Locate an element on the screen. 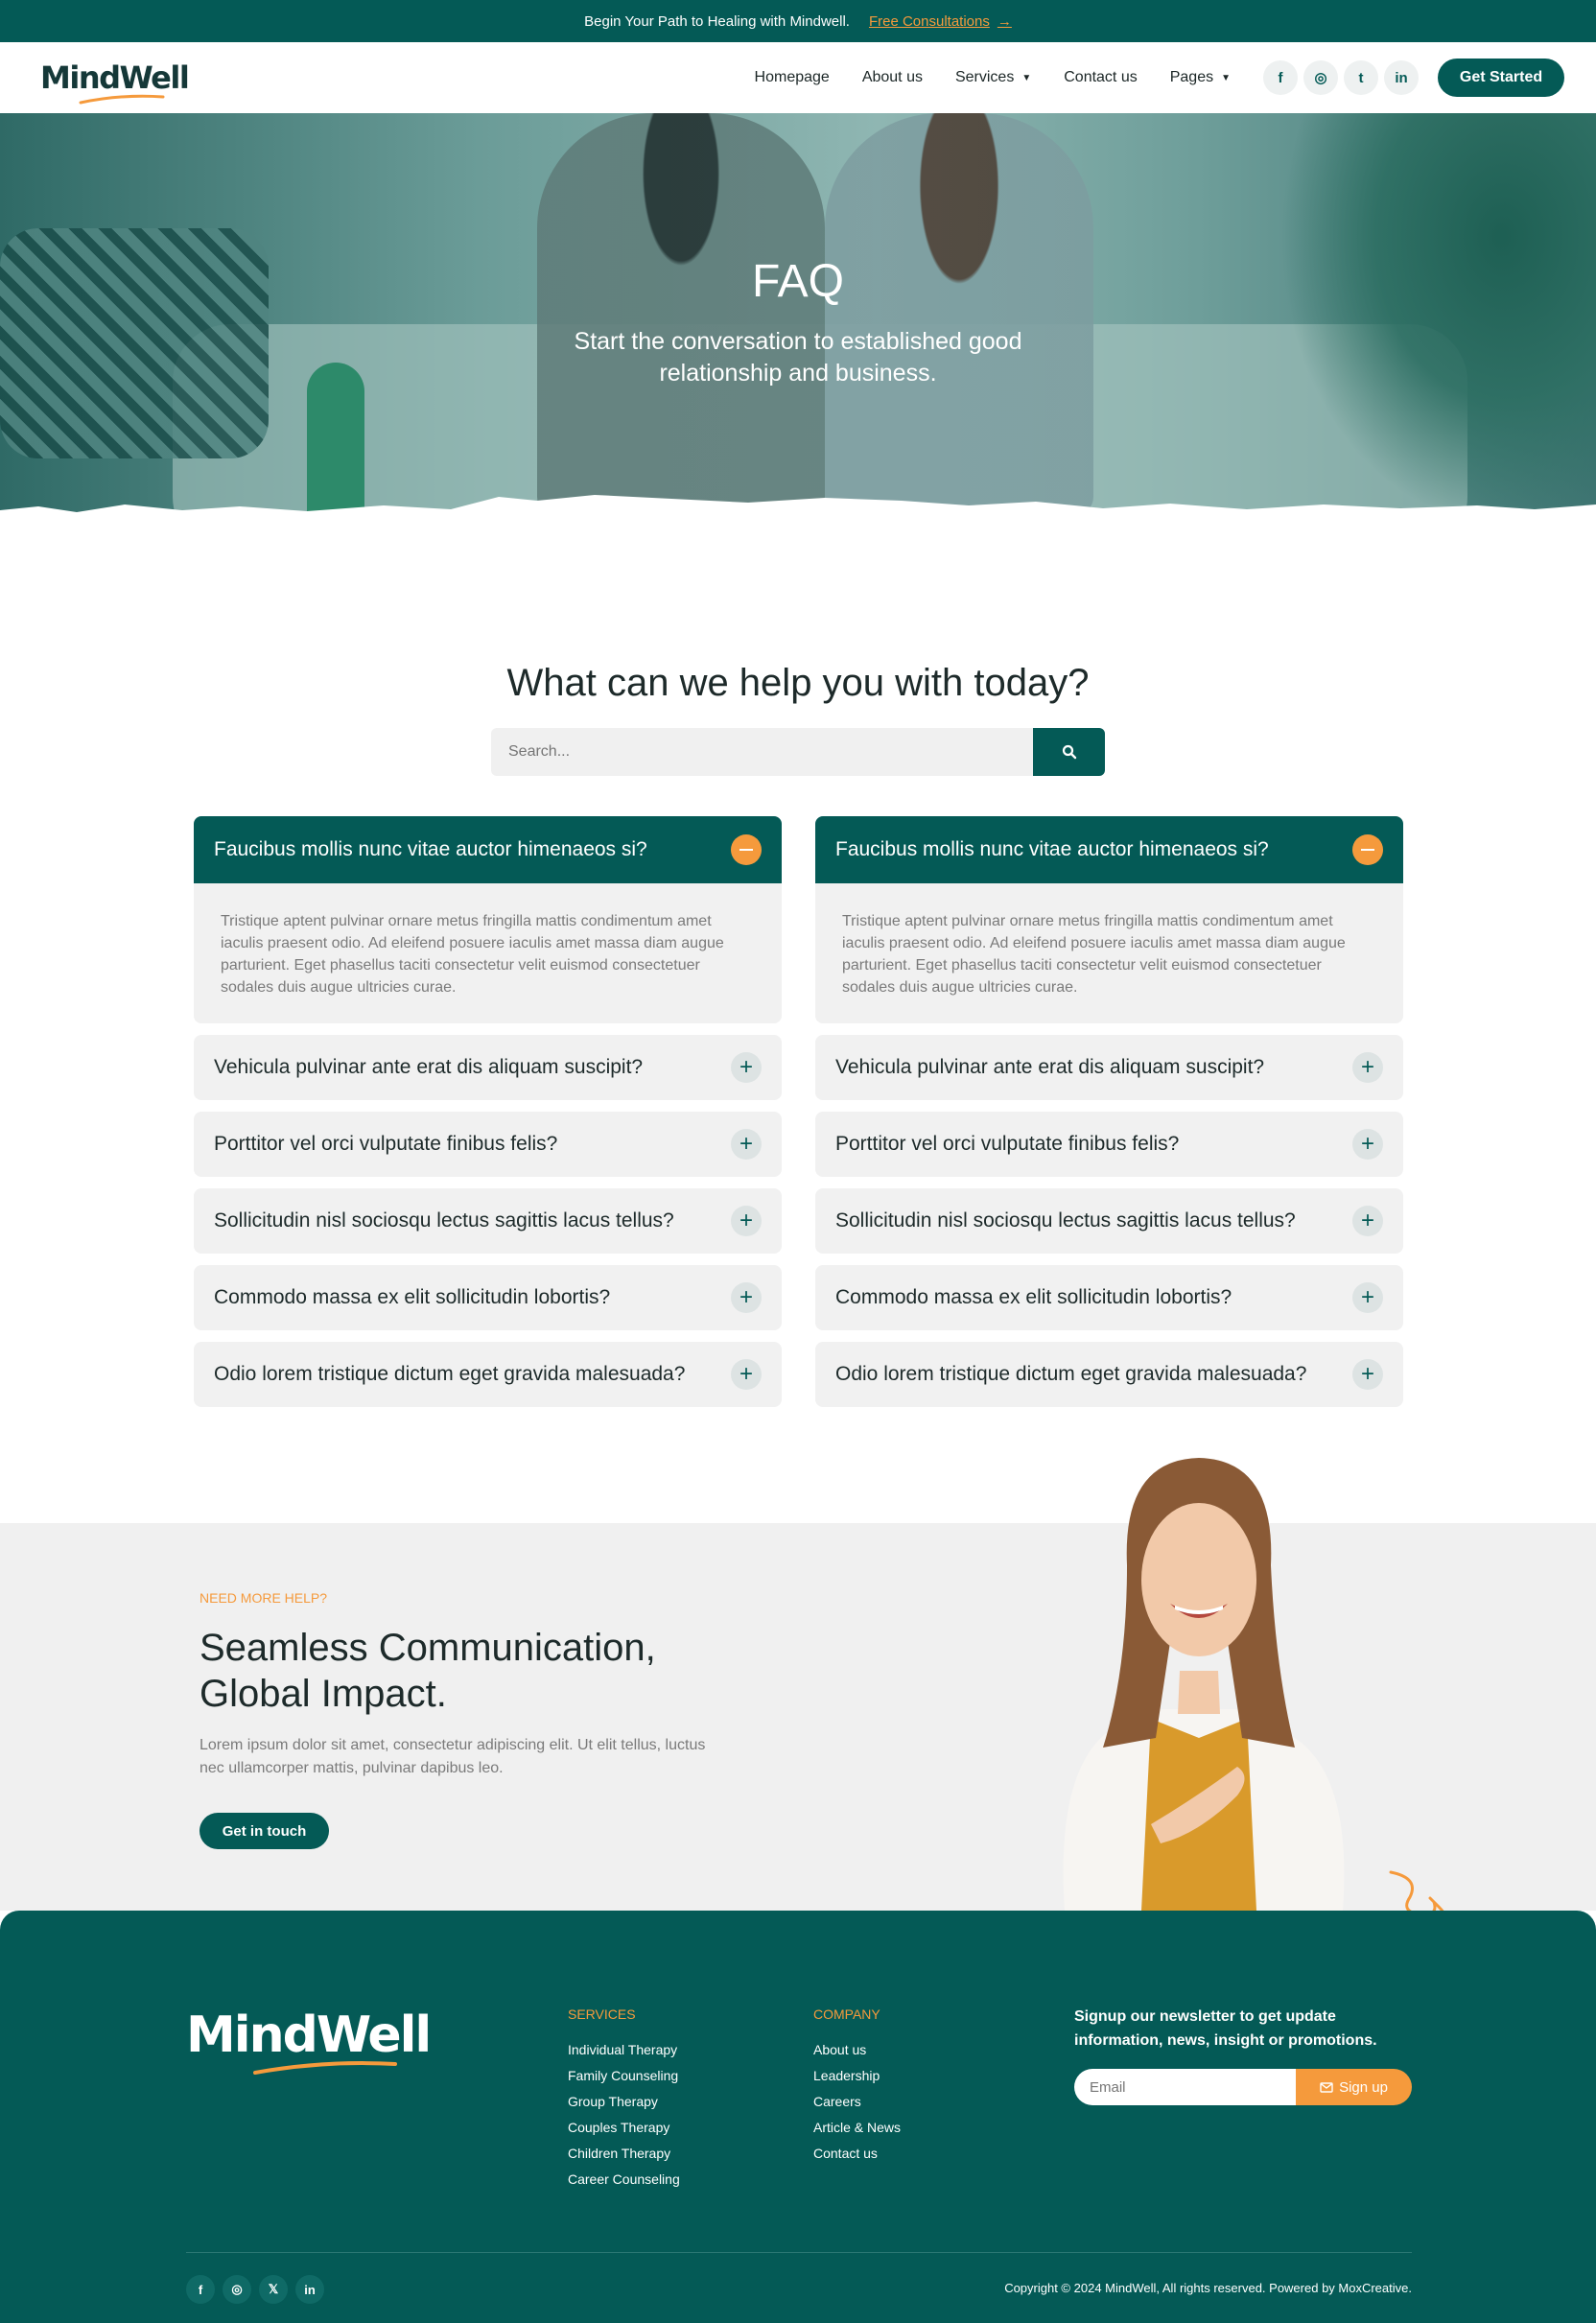  footer-link: Individual Therapy is located at coordinates (624, 2050).